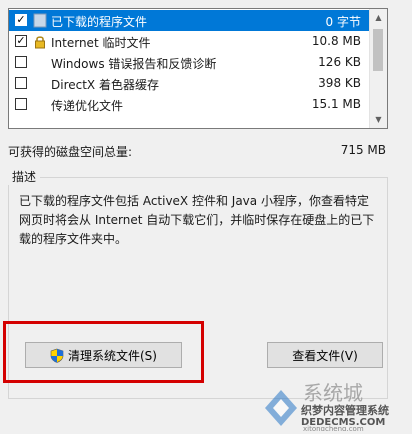  What do you see at coordinates (190, 83) in the screenshot?
I see `file-row: DirectX 着色器缓存 398 KB` at bounding box center [190, 83].